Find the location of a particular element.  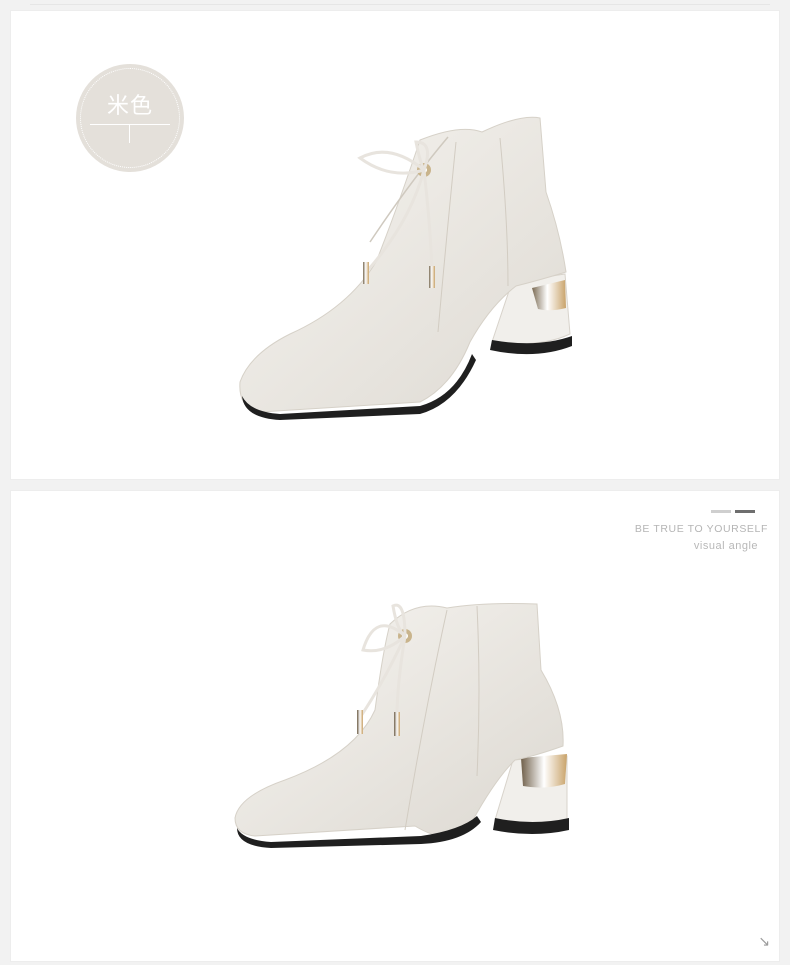

color-label: 米色 is located at coordinates (129, 106).